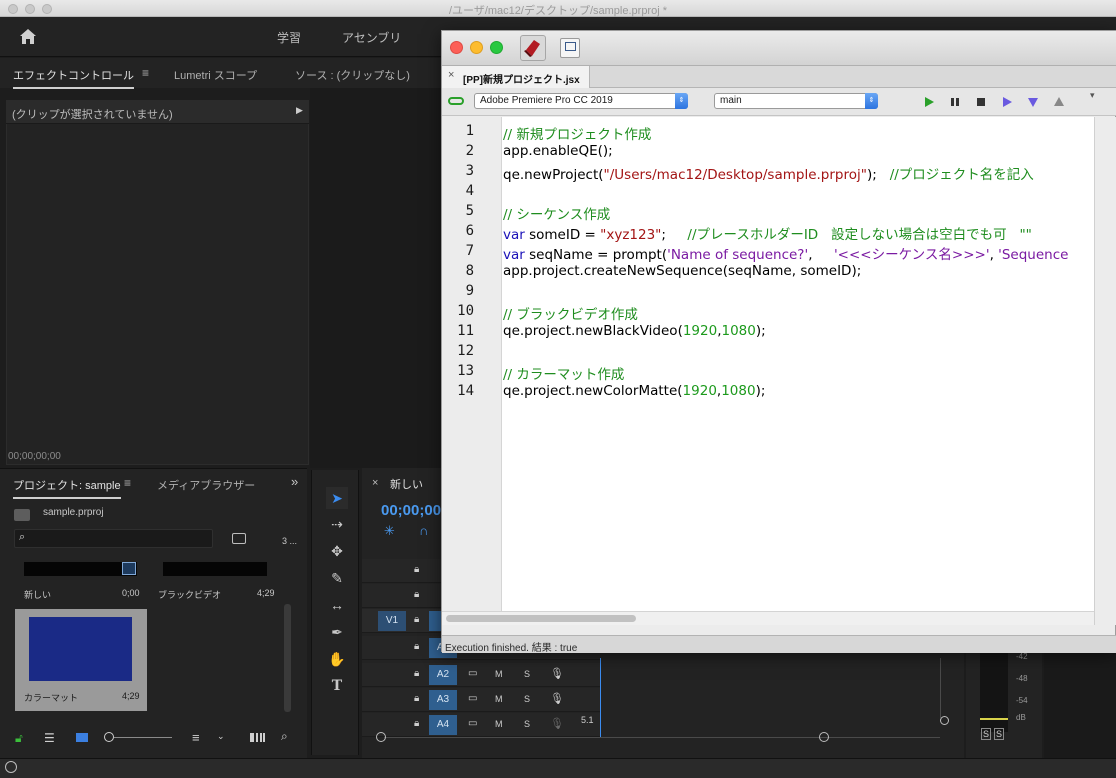 This screenshot has height=778, width=1116. Describe the element at coordinates (443, 675) in the screenshot. I see `track-label-a2: A2` at that location.